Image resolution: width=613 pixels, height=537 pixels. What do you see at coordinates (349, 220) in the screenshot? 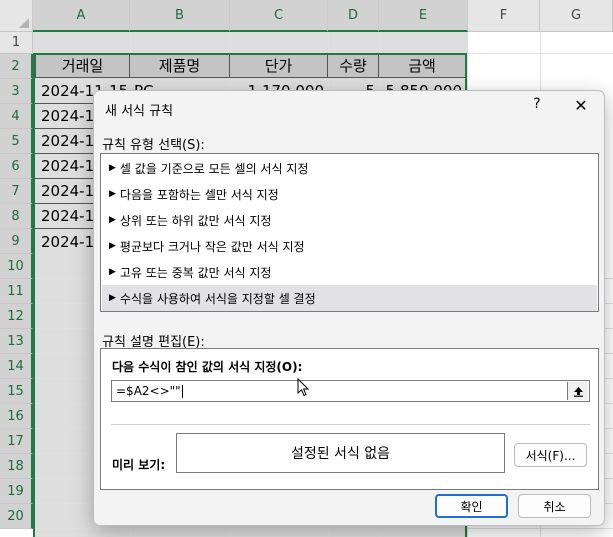
I see `rule-type-item: ▶ 상위 또는 하위 값만 서식 지정` at bounding box center [349, 220].